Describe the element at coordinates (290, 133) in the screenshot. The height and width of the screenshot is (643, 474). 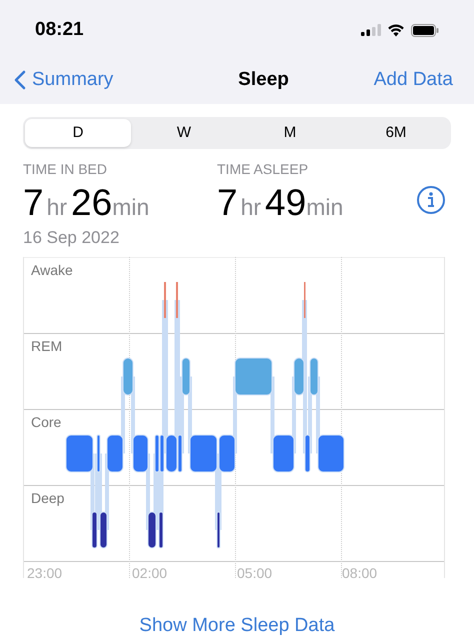
I see `segment-tab: M` at that location.